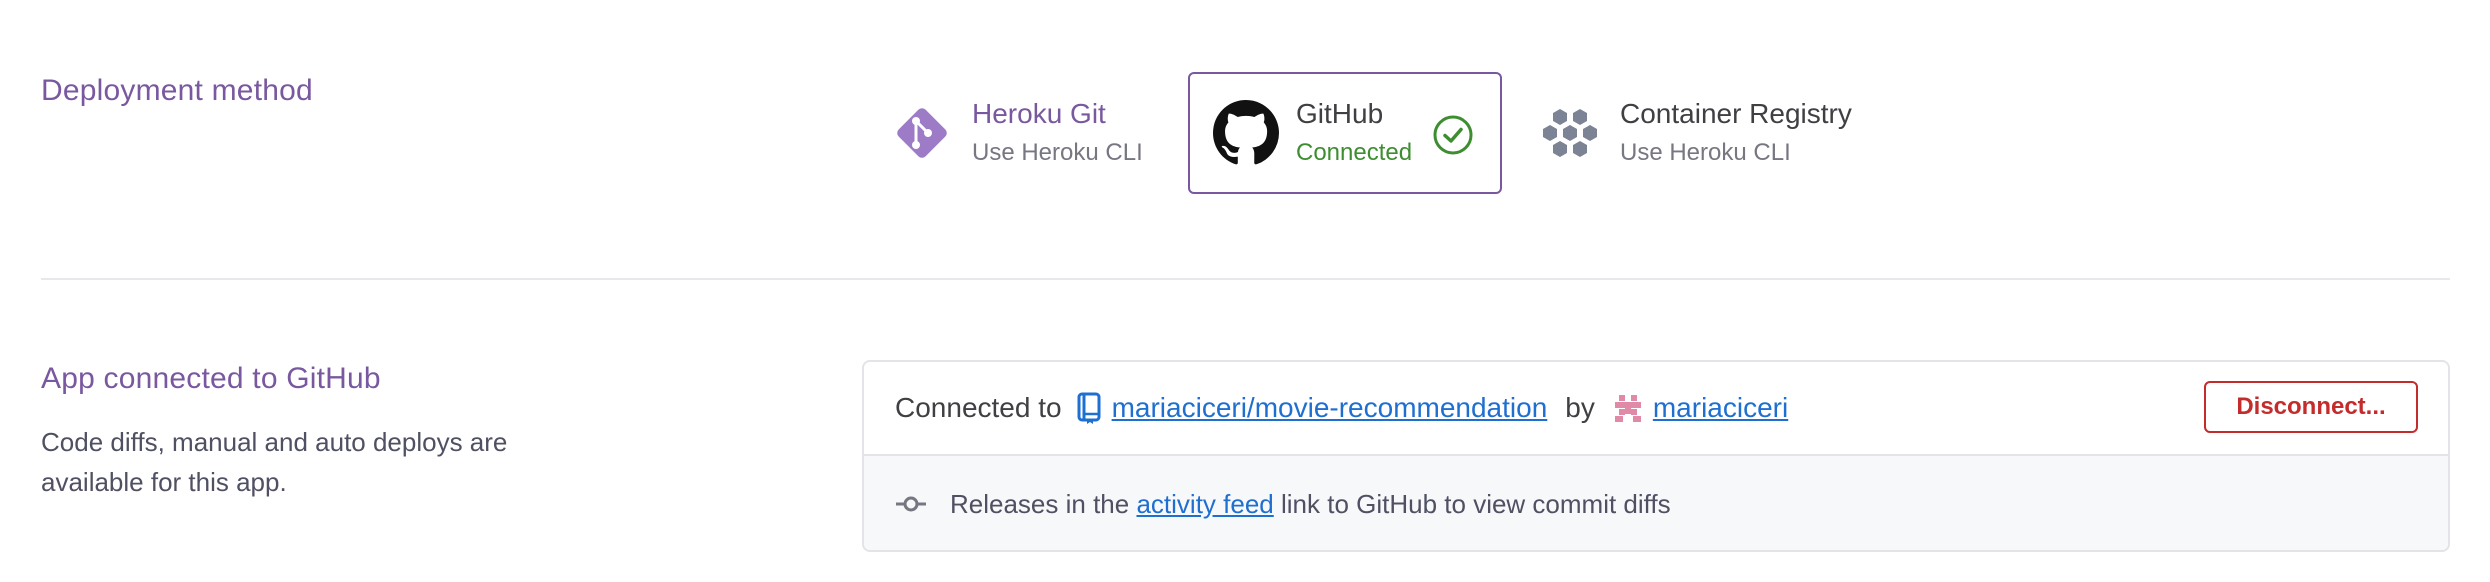 The image size is (2490, 582). Describe the element at coordinates (1354, 152) in the screenshot. I see `method-status: Connected` at that location.